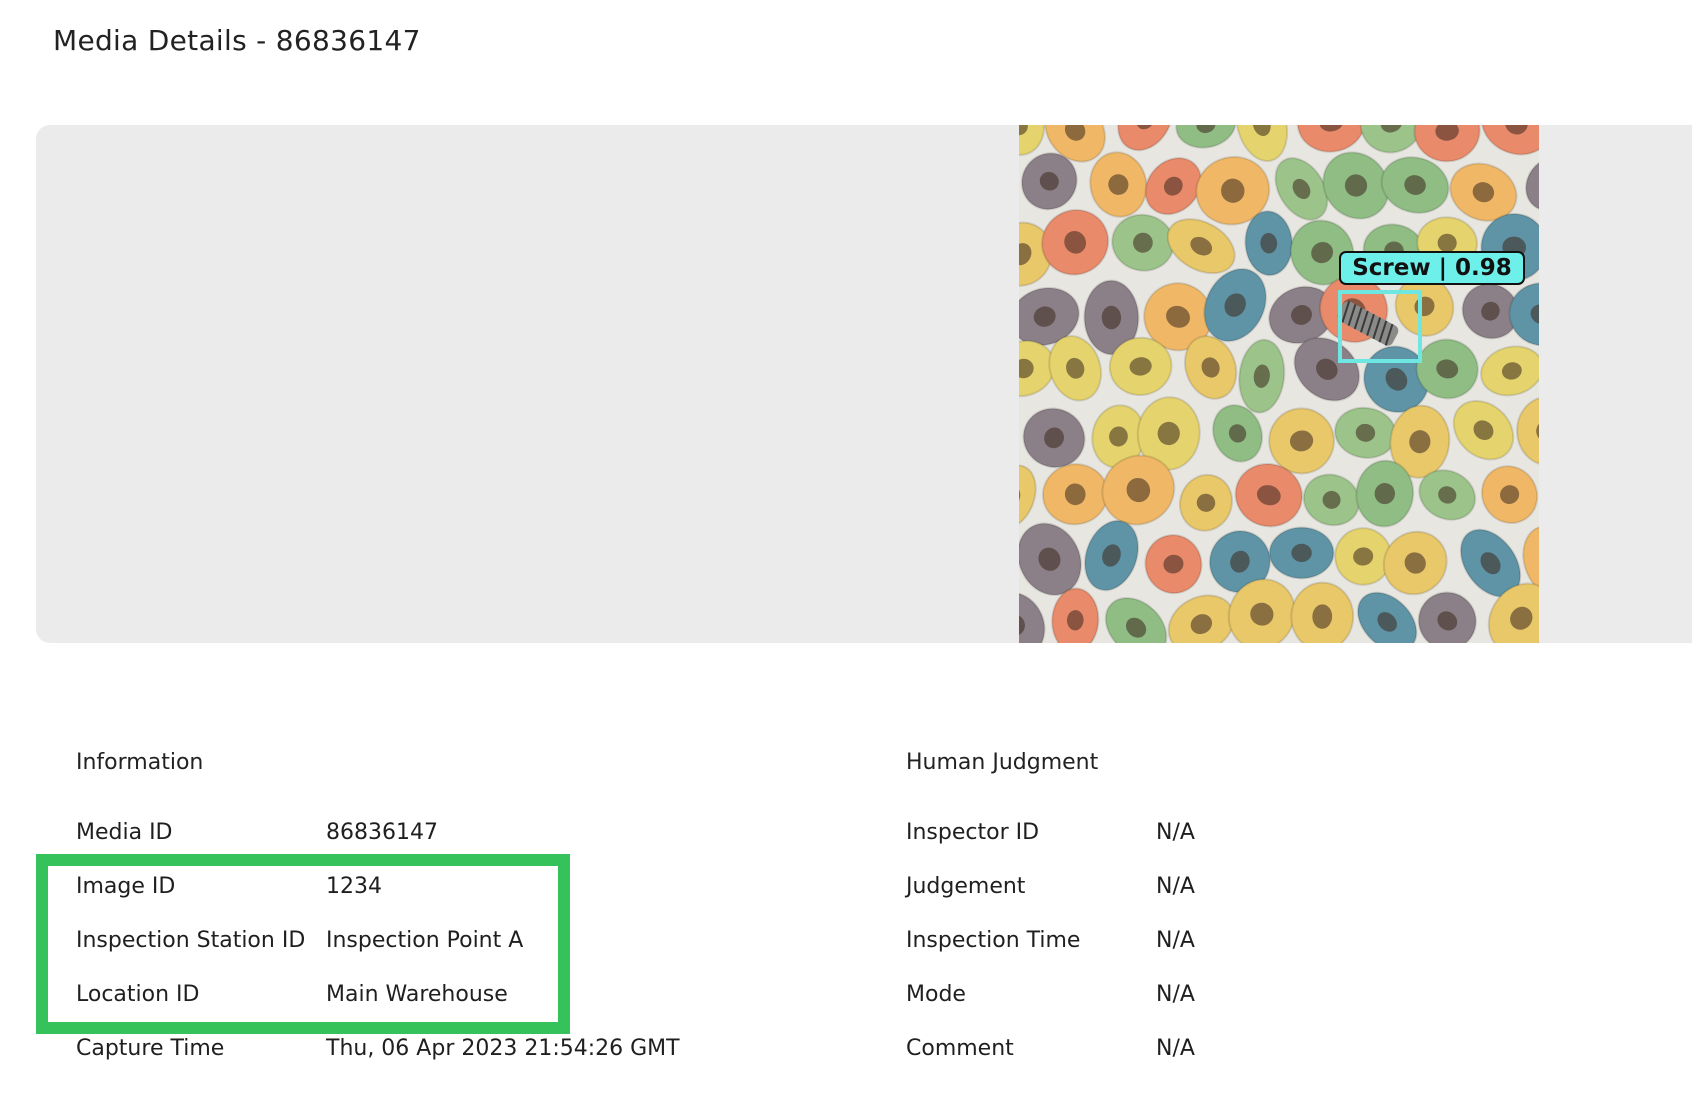 This screenshot has height=1118, width=1692. I want to click on judgment-label-judgement: Judgement, so click(966, 886).